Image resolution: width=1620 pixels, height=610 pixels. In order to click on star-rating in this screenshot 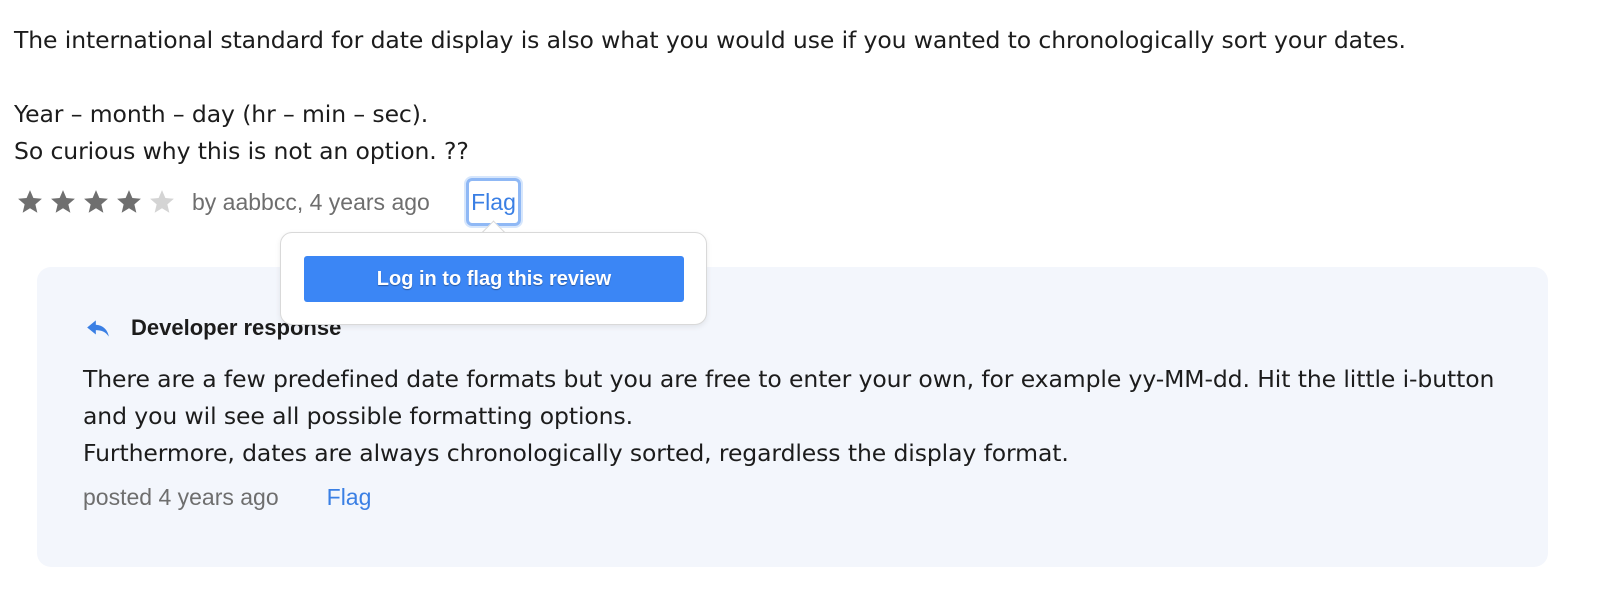, I will do `click(96, 202)`.